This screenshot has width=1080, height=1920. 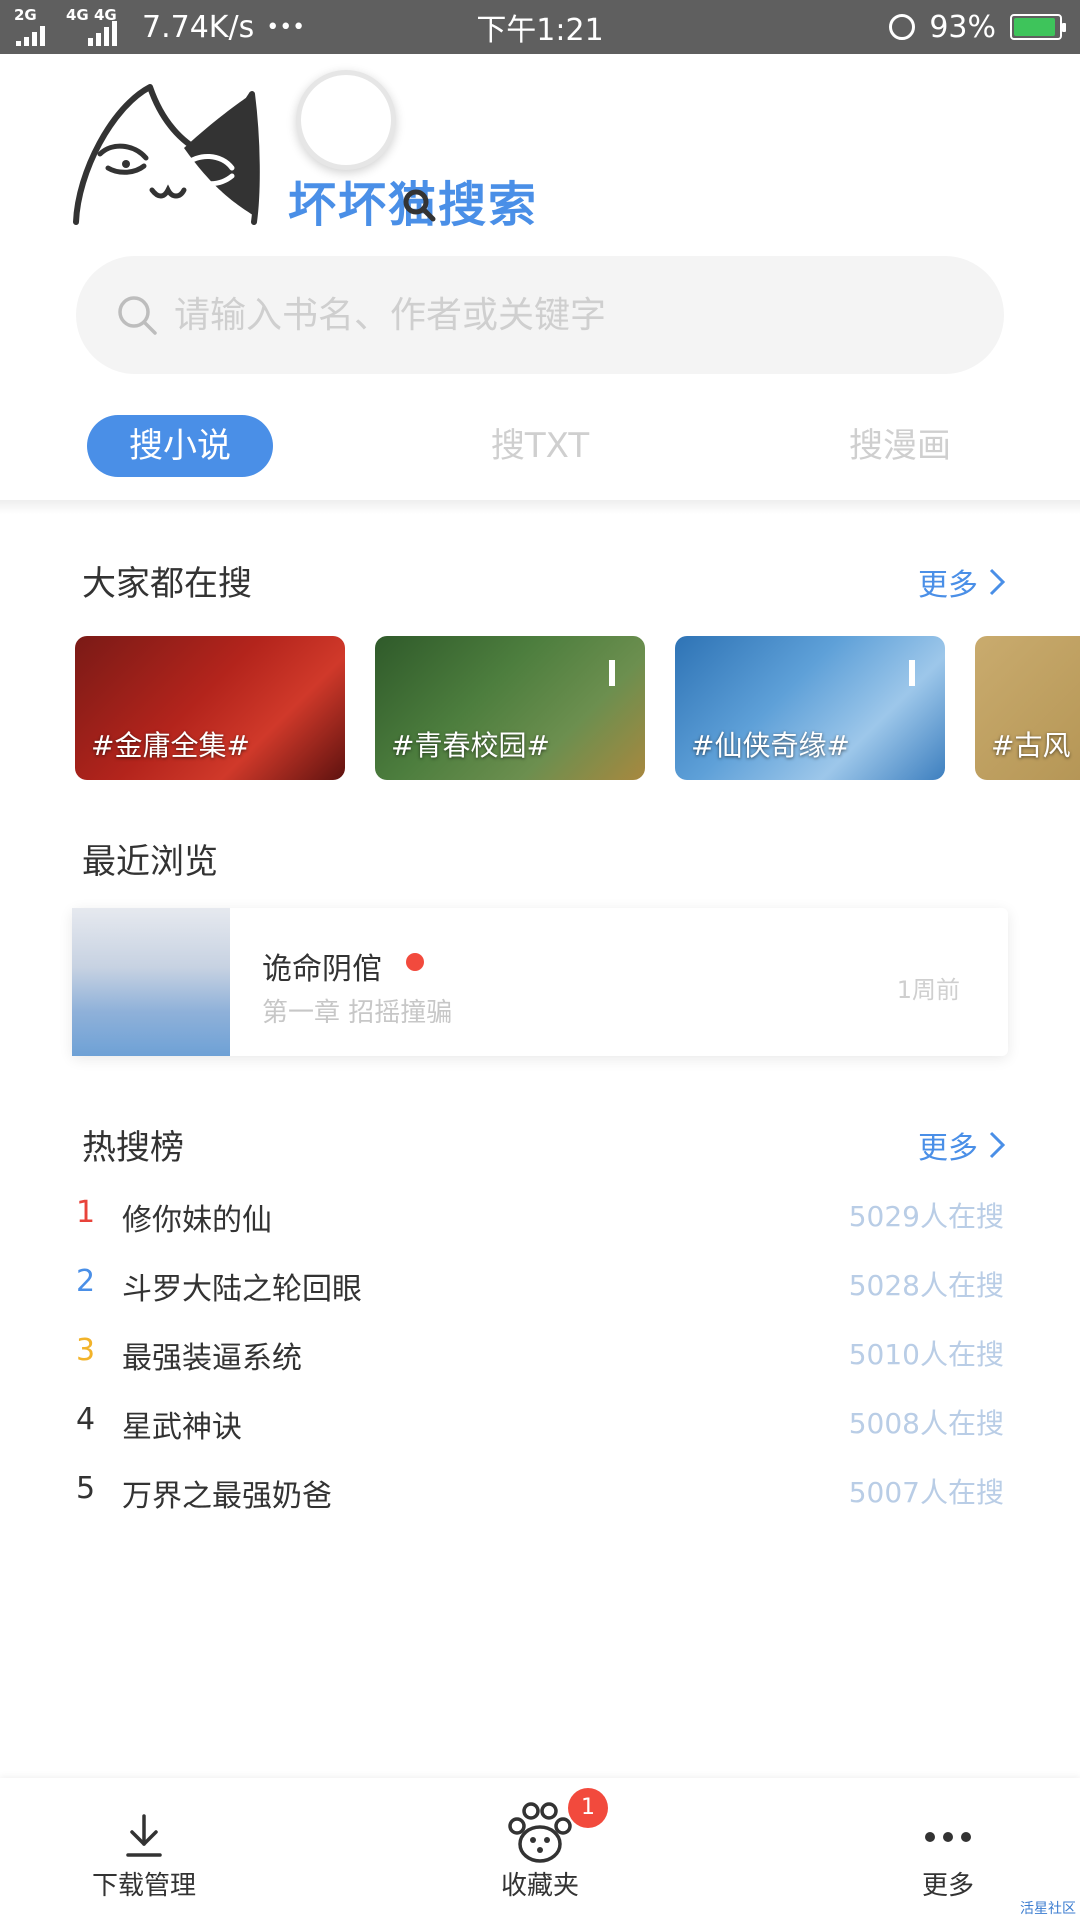 I want to click on book-chapter: 第一章 招摇撞骗, so click(x=357, y=1013).